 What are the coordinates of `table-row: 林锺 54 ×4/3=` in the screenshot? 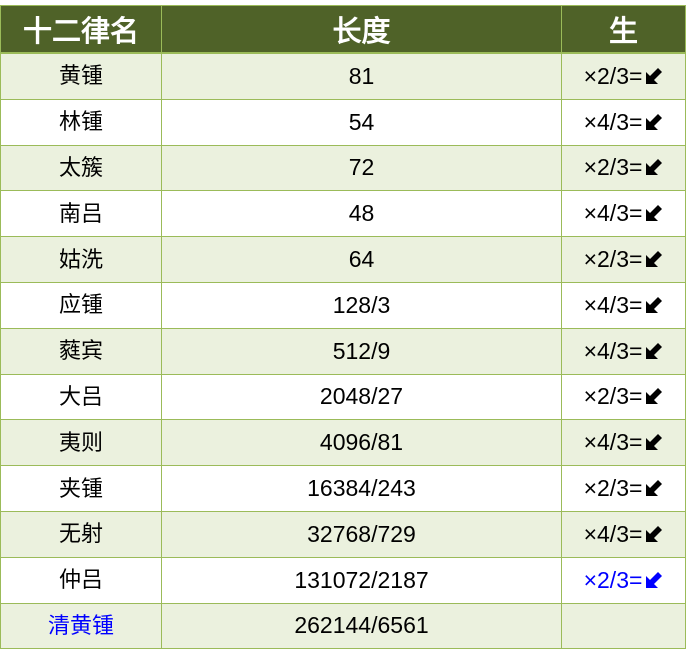 It's located at (343, 122).